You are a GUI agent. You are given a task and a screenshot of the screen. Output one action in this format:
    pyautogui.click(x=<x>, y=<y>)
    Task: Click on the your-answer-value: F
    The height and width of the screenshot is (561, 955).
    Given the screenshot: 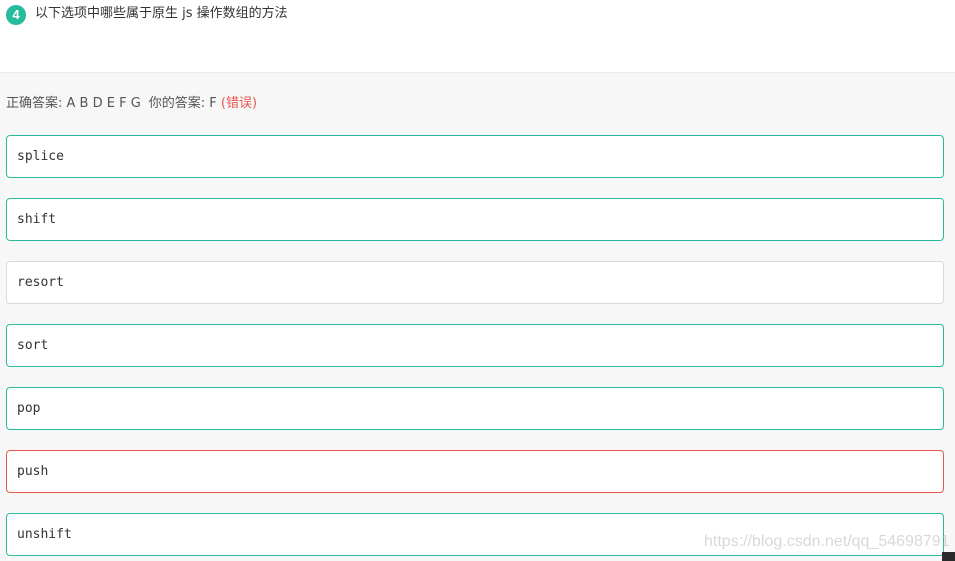 What is the action you would take?
    pyautogui.click(x=213, y=103)
    